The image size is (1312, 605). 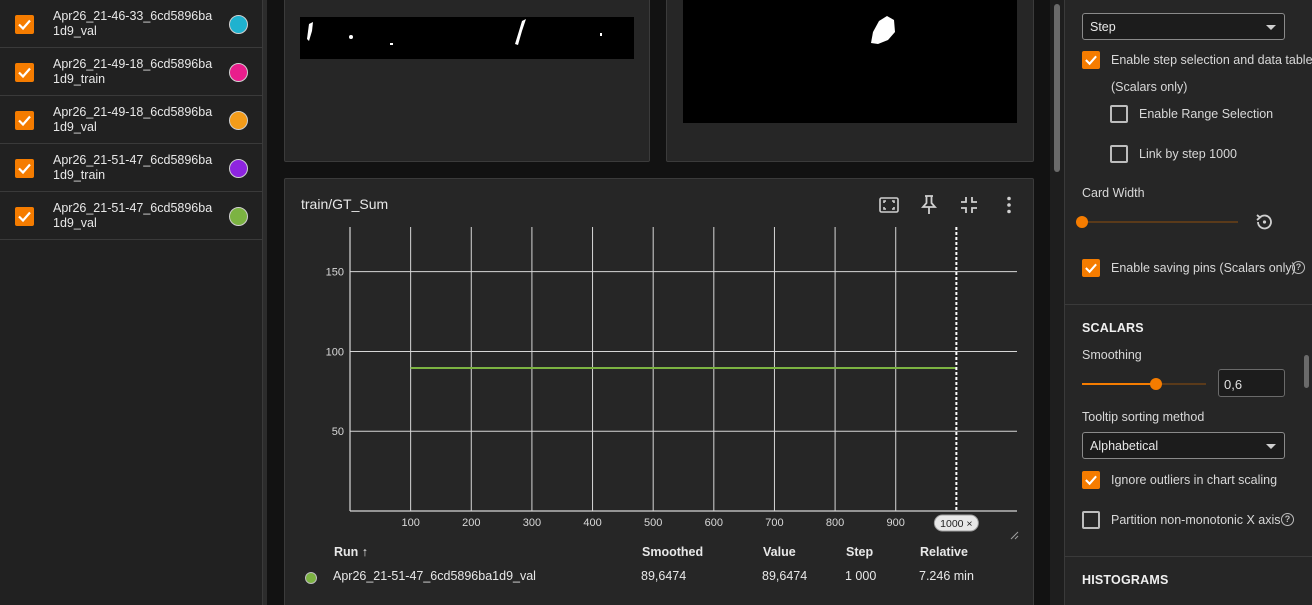 What do you see at coordinates (1160, 222) in the screenshot?
I see `card-width-slider-track` at bounding box center [1160, 222].